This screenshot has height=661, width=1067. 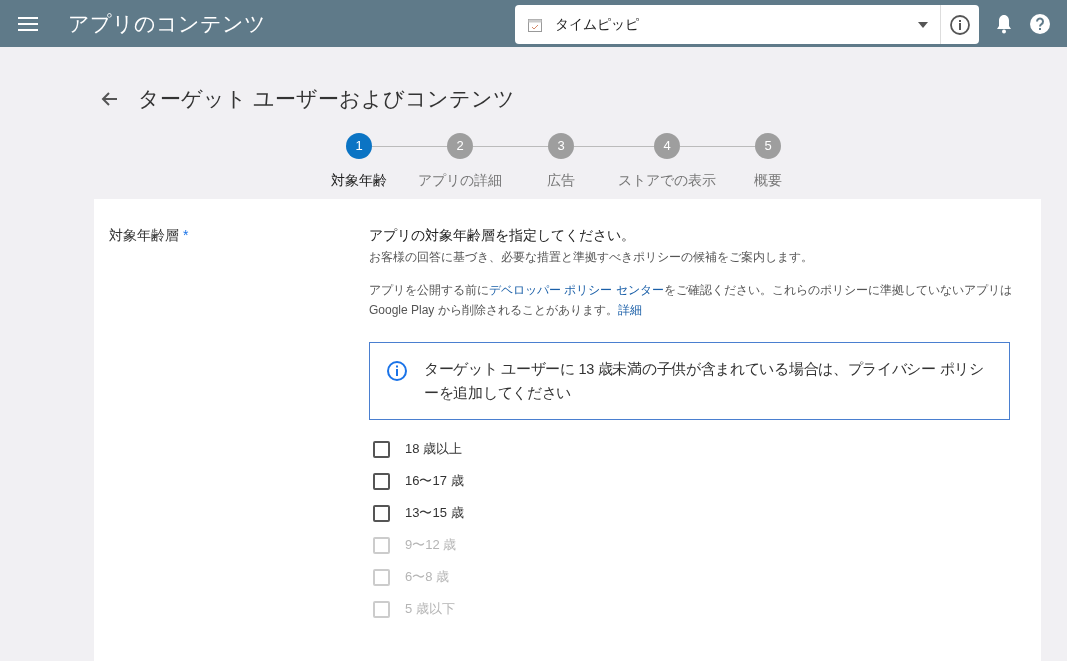 What do you see at coordinates (923, 24) in the screenshot?
I see `dropdown-caret-icon` at bounding box center [923, 24].